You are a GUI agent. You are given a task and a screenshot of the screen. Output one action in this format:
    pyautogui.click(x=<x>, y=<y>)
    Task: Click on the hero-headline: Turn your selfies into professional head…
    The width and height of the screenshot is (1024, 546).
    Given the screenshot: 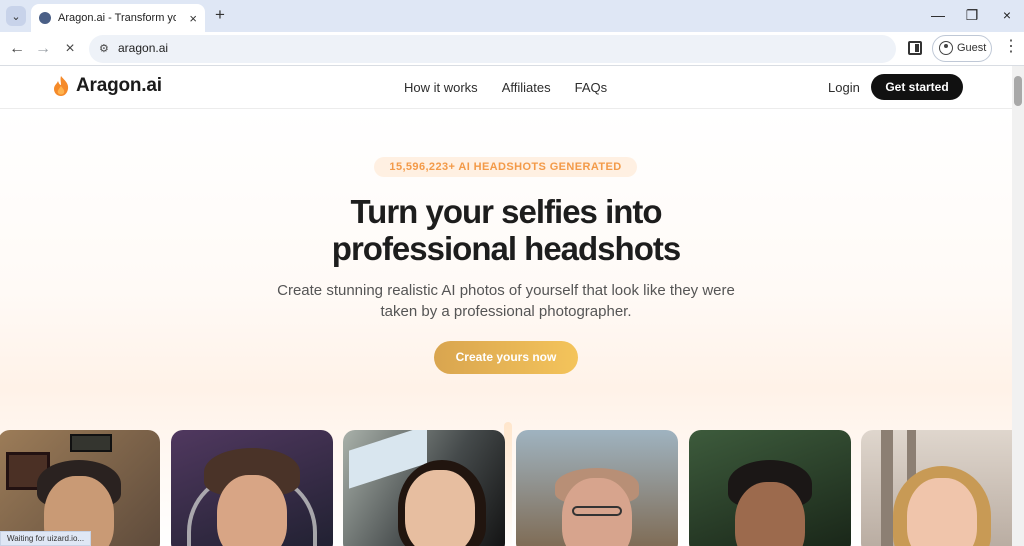 What is the action you would take?
    pyautogui.click(x=506, y=230)
    